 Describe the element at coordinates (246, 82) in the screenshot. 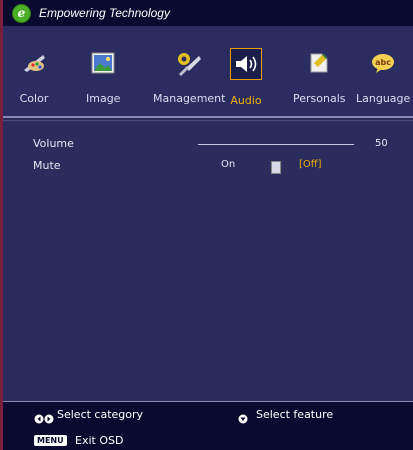

I see `tab-audio: Audio` at that location.